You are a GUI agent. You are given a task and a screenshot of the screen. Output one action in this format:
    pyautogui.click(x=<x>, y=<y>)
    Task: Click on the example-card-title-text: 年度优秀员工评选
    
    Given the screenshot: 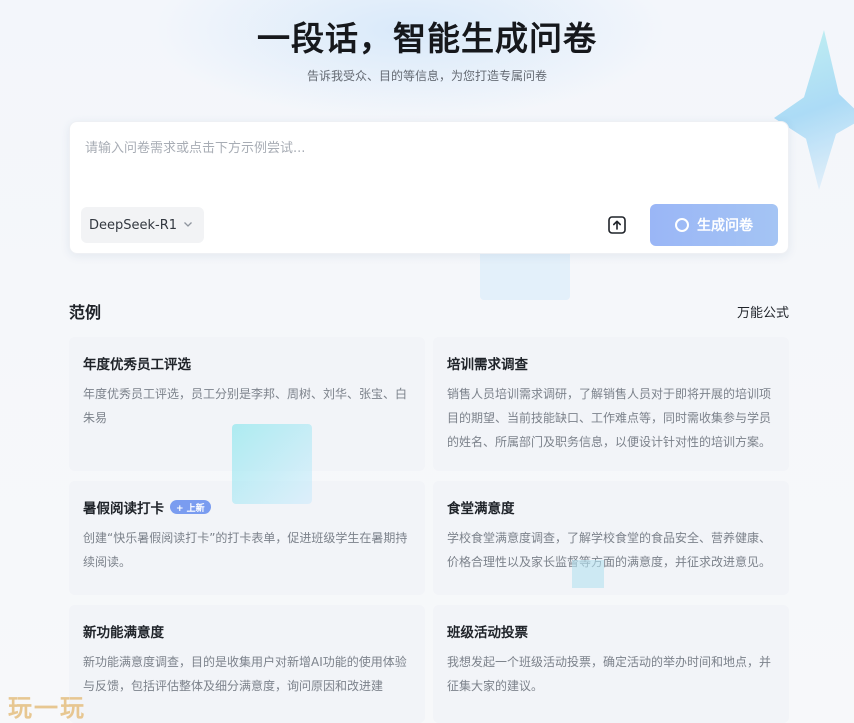 What is the action you would take?
    pyautogui.click(x=137, y=365)
    